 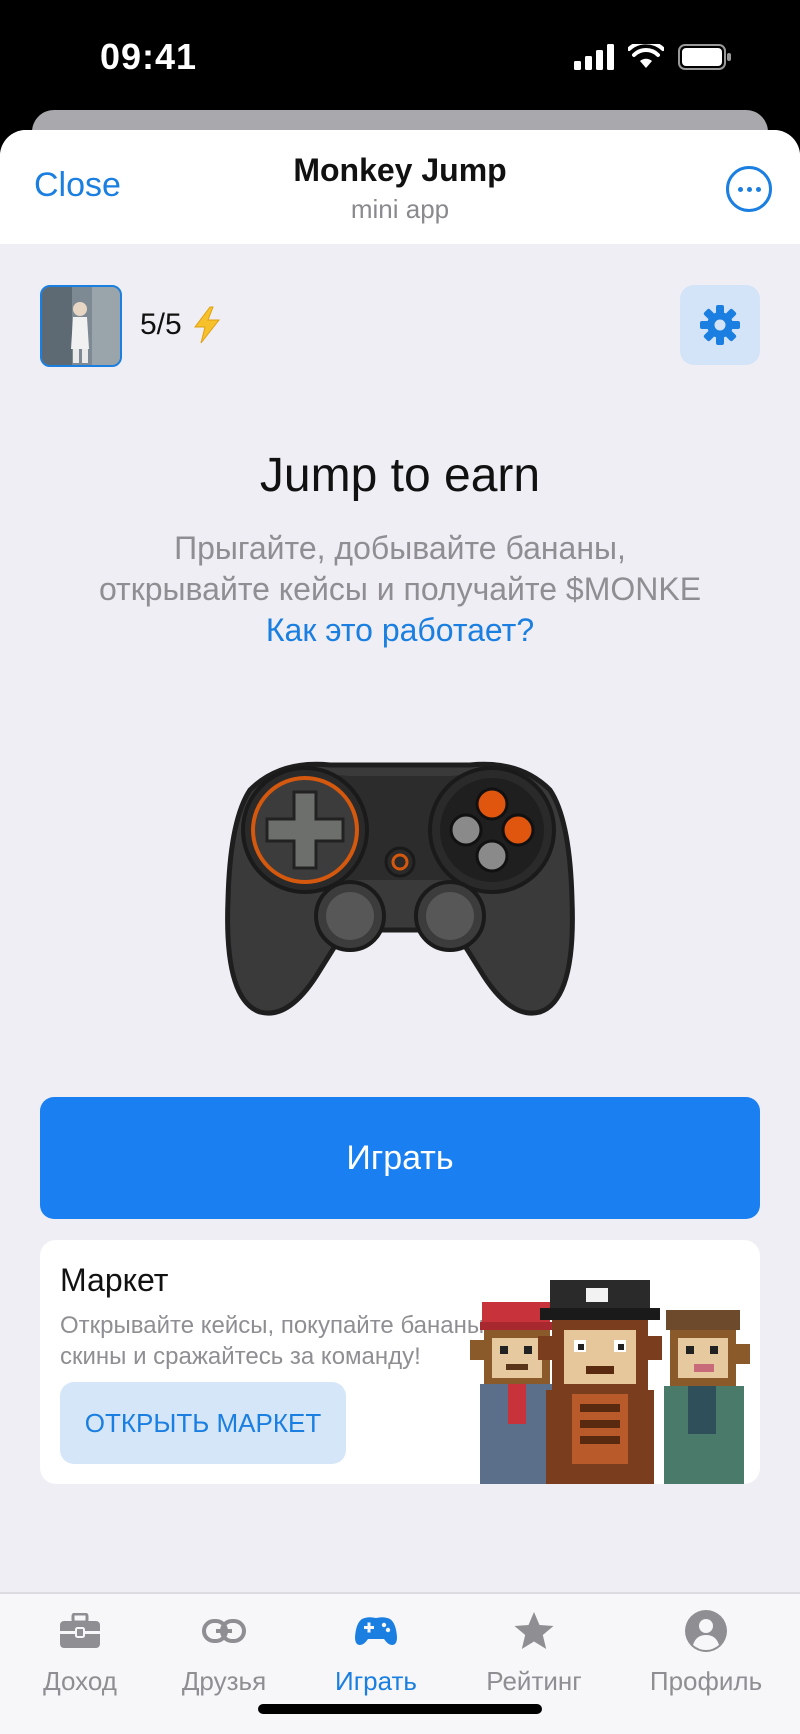 I want to click on tab-label: Рейтинг, so click(x=534, y=1681).